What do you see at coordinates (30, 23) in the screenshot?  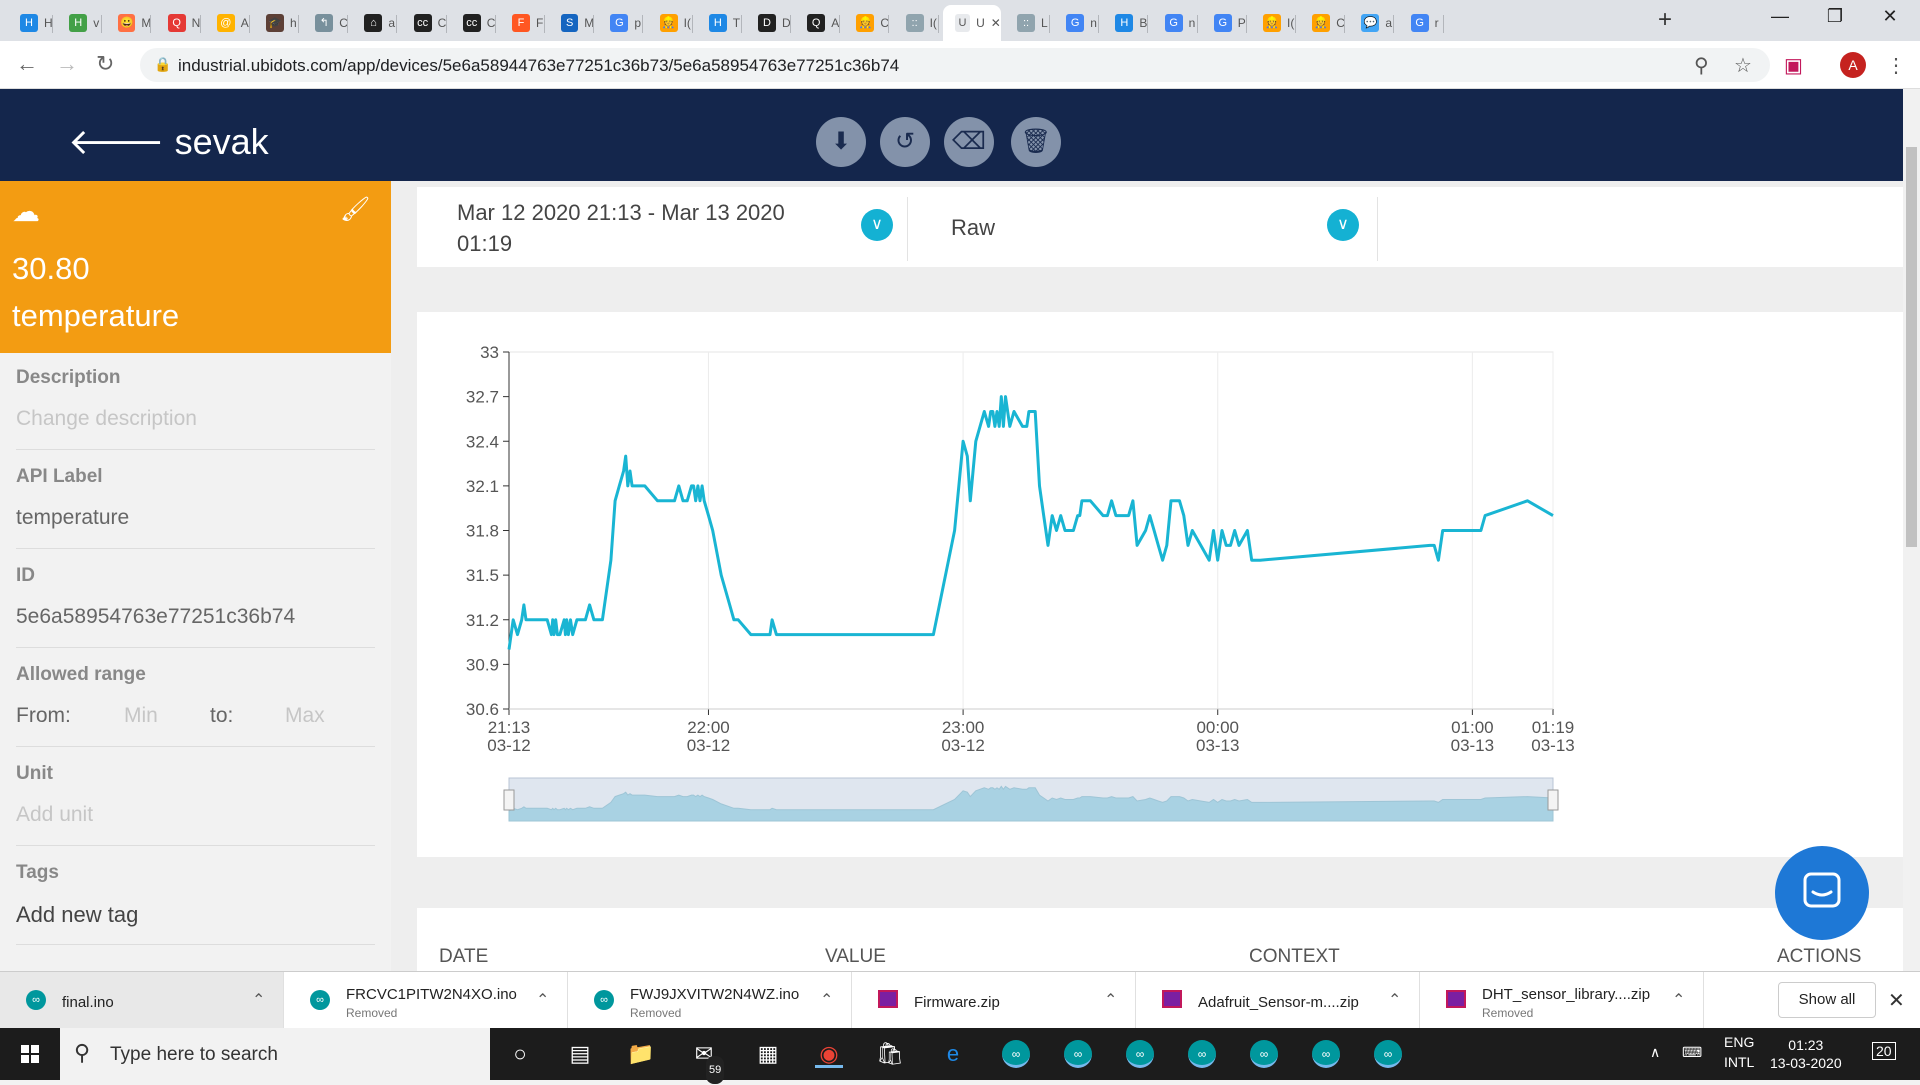 I see `browser-tab: HH` at bounding box center [30, 23].